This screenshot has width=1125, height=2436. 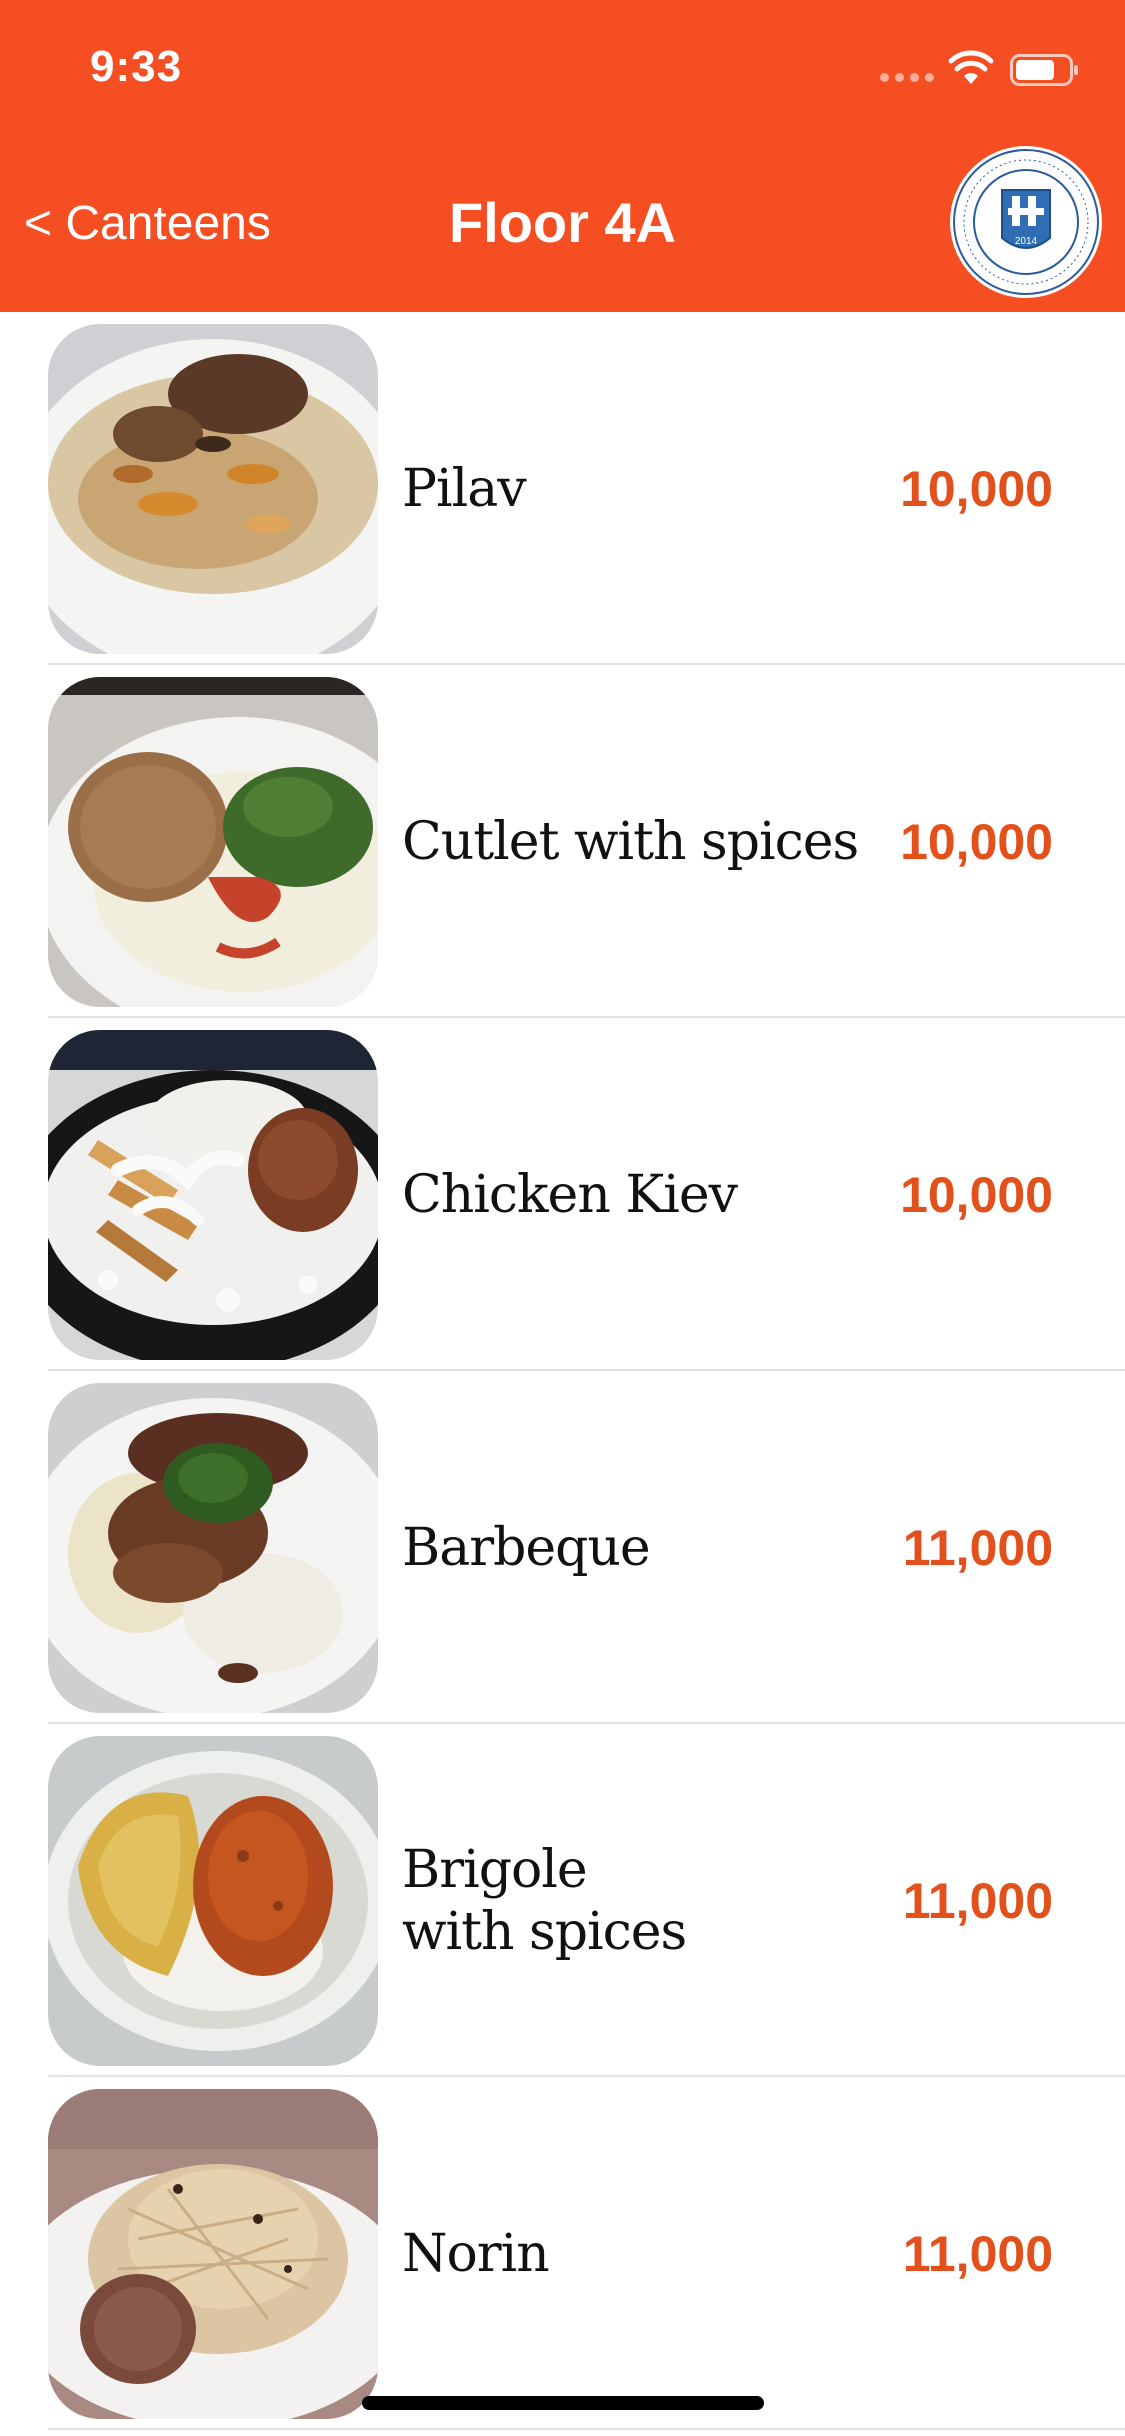 I want to click on menu-item-name: Barbeque, so click(x=526, y=1547).